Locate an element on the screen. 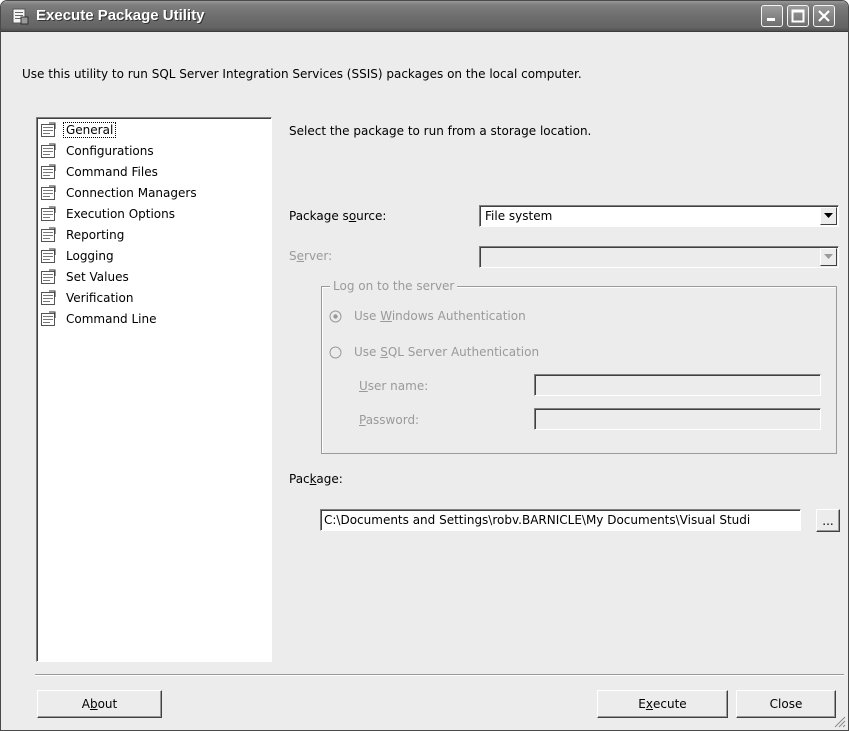 This screenshot has width=849, height=731. nav-item-command-line: Command Line is located at coordinates (99, 319).